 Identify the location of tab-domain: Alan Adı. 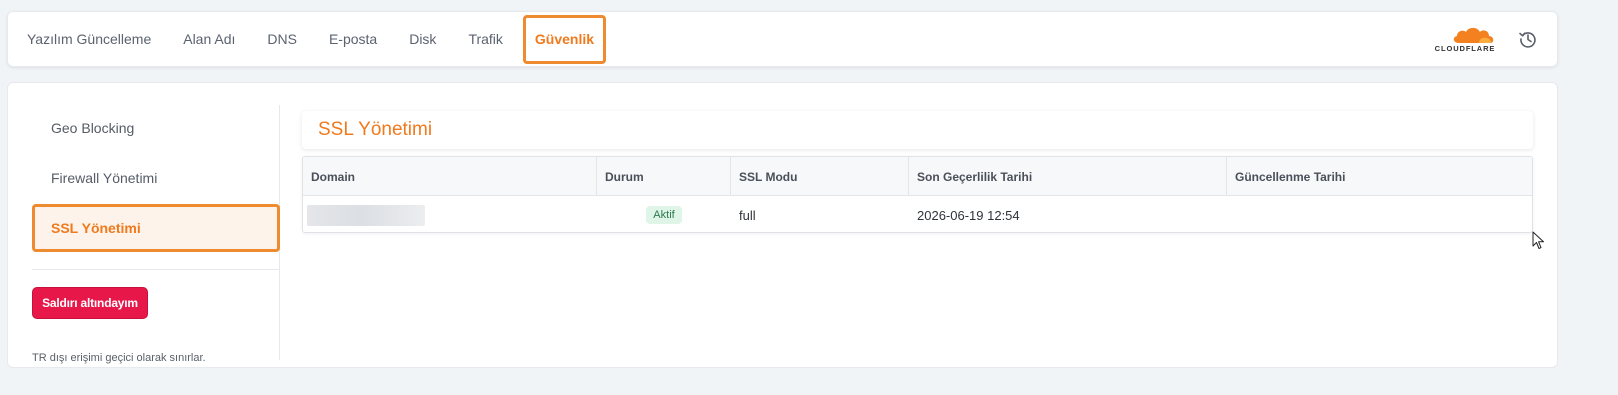
(209, 39).